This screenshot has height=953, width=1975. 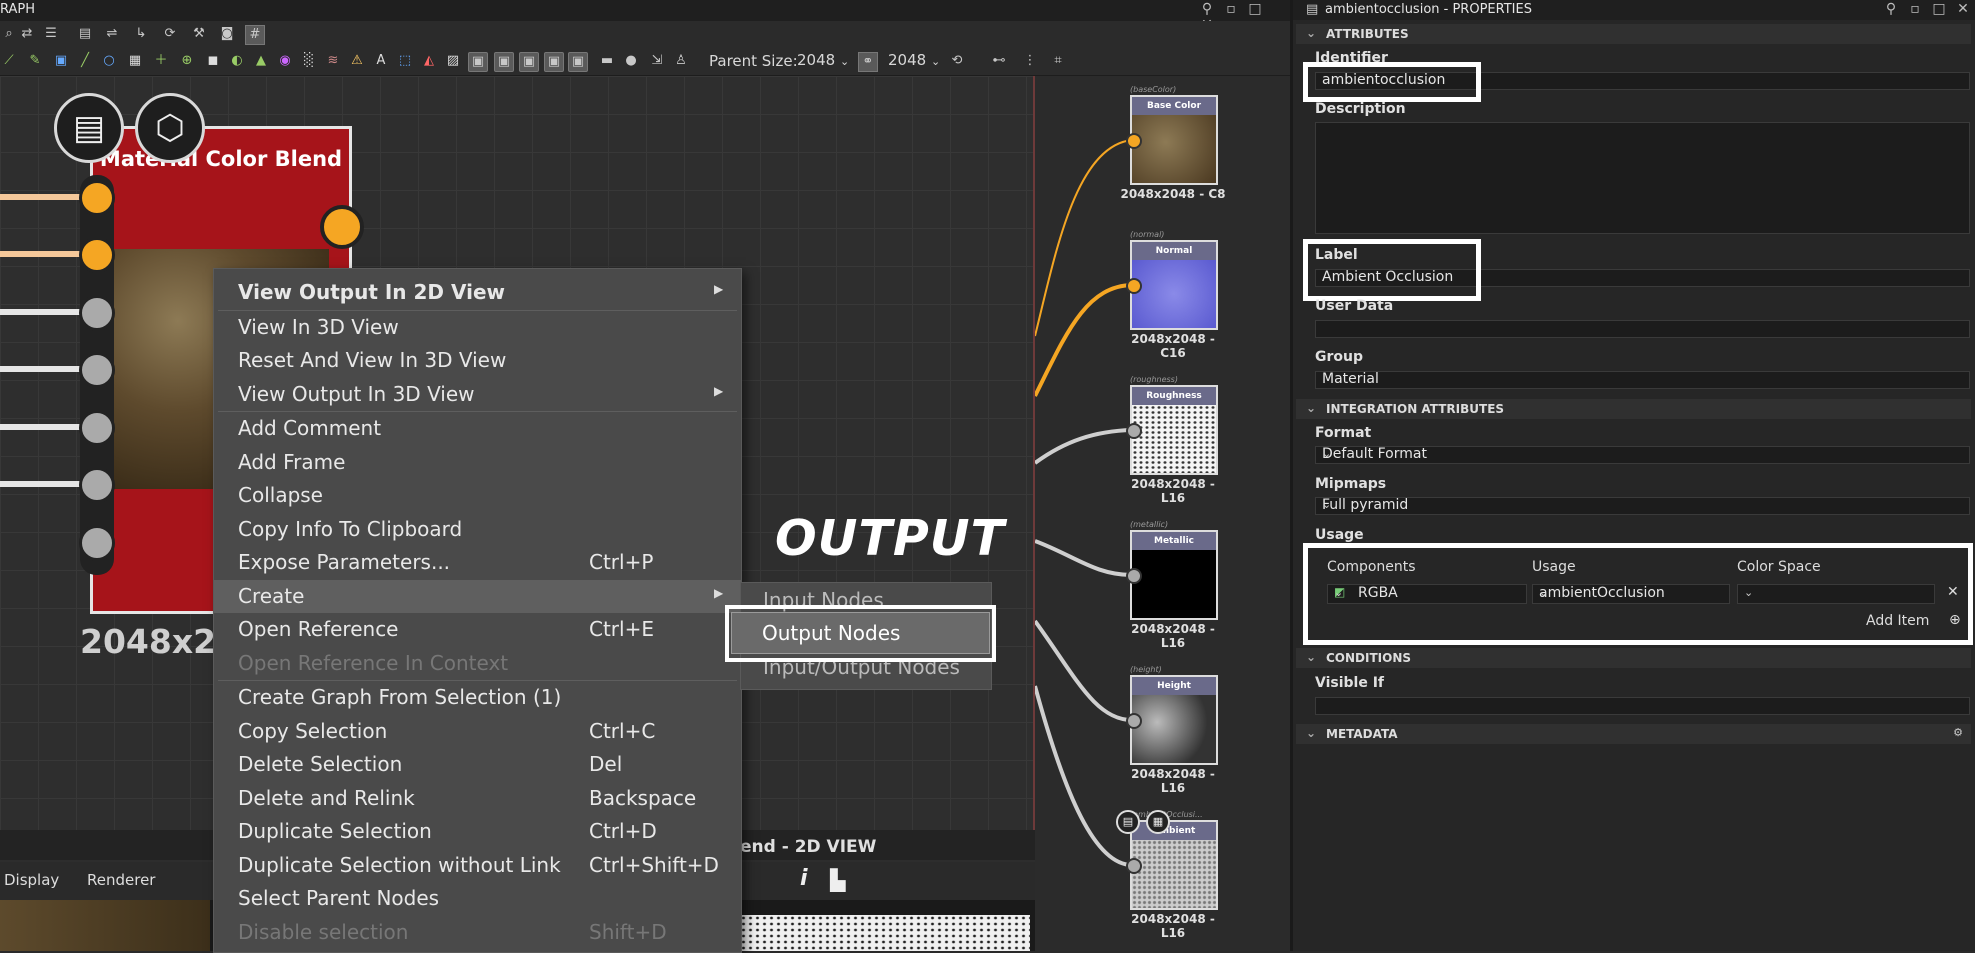 What do you see at coordinates (554, 62) in the screenshot?
I see `node-mode-4-icon: ▣` at bounding box center [554, 62].